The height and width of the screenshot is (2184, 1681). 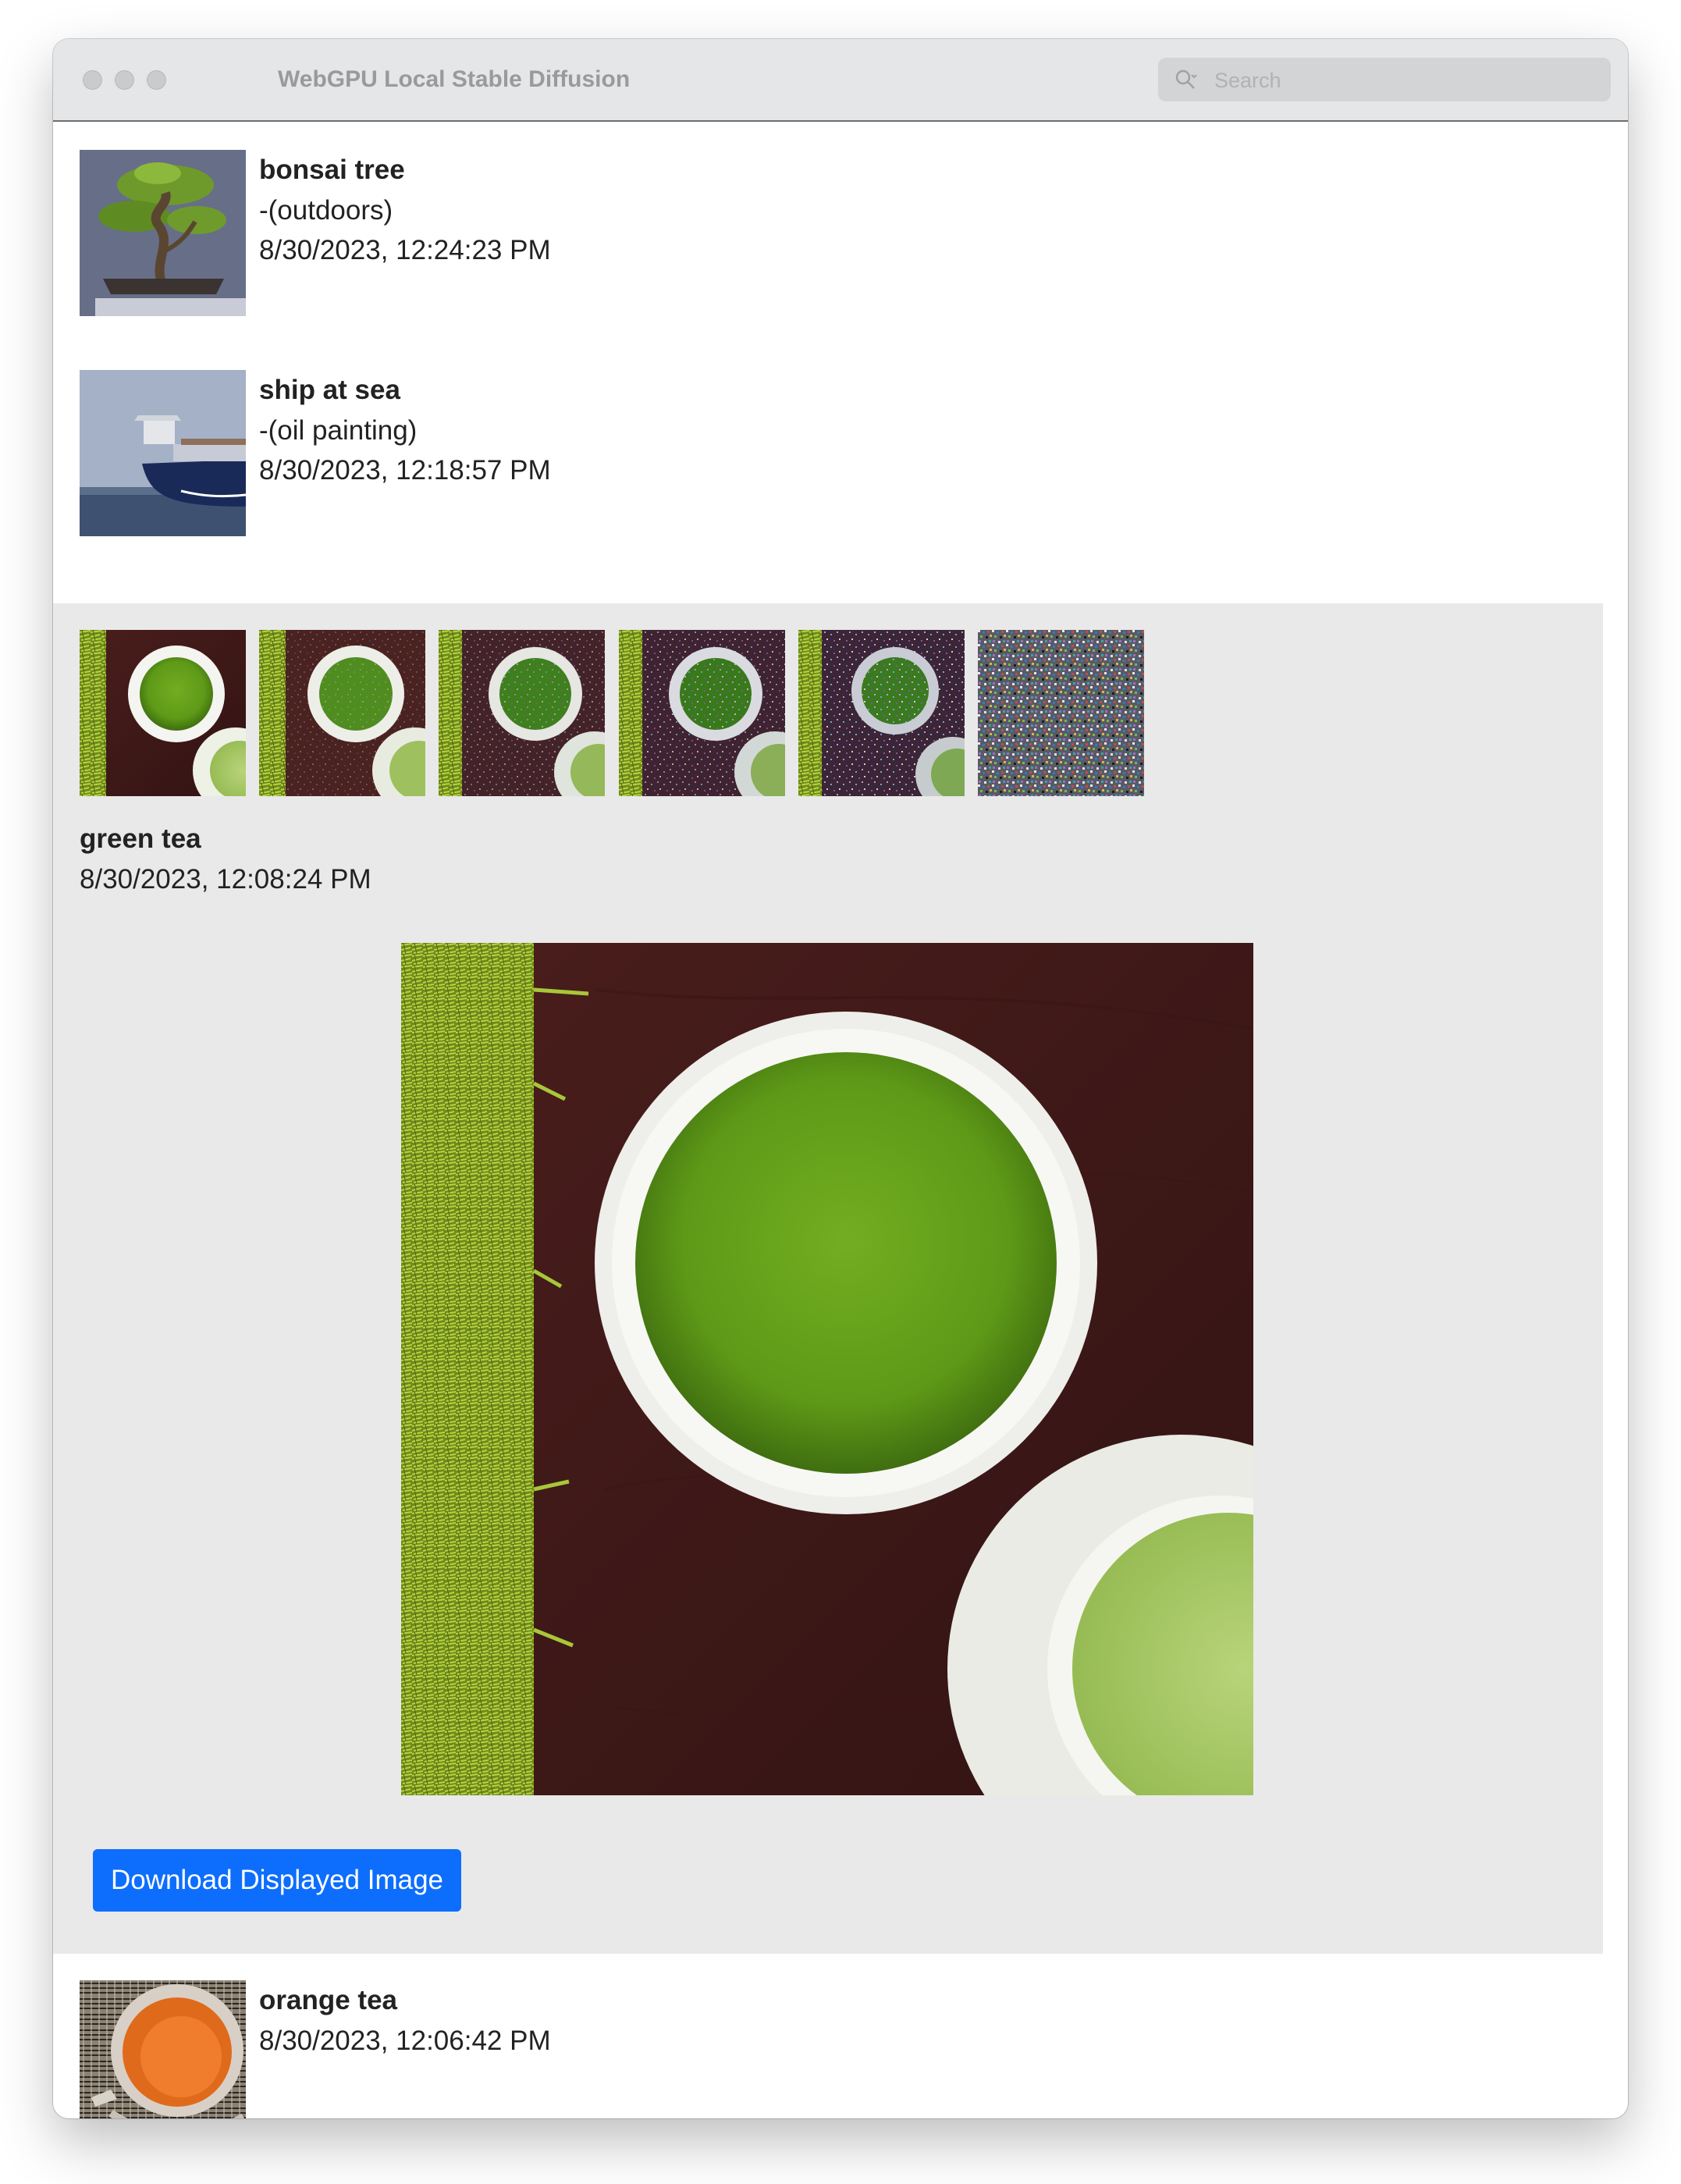 What do you see at coordinates (828, 2036) in the screenshot?
I see `history-item: orange tea 8/30/2023, 12:06:42 PM` at bounding box center [828, 2036].